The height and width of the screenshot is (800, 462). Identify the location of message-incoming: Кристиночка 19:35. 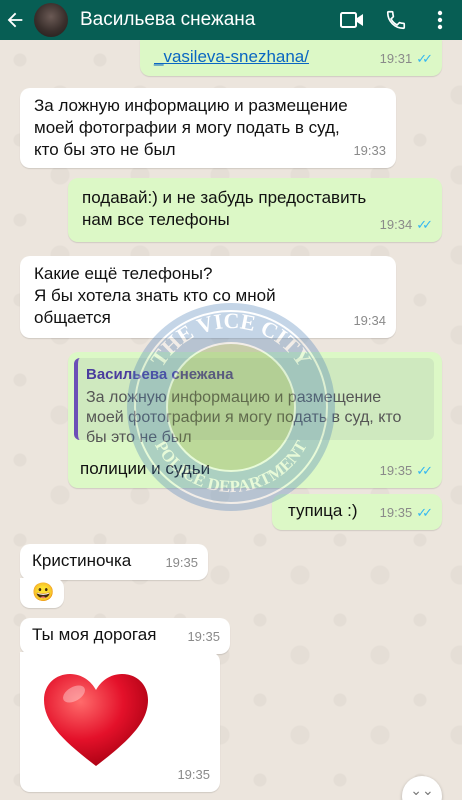
(114, 562).